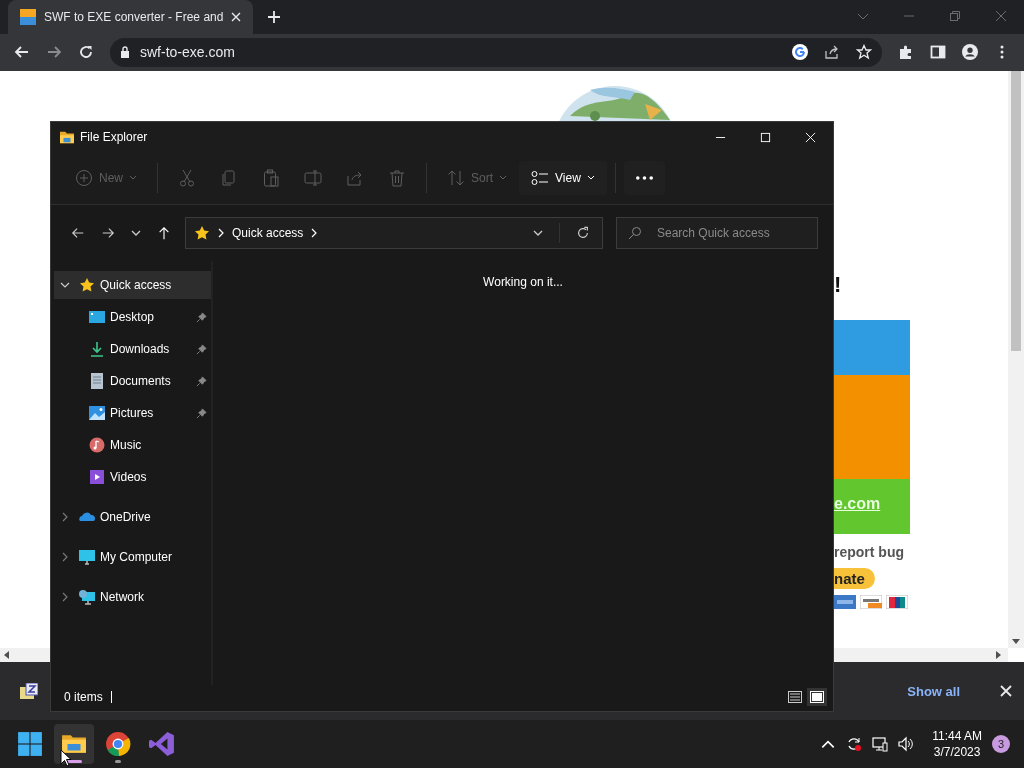 The width and height of the screenshot is (1024, 768). What do you see at coordinates (132, 317) in the screenshot?
I see `tree-item: Desktop` at bounding box center [132, 317].